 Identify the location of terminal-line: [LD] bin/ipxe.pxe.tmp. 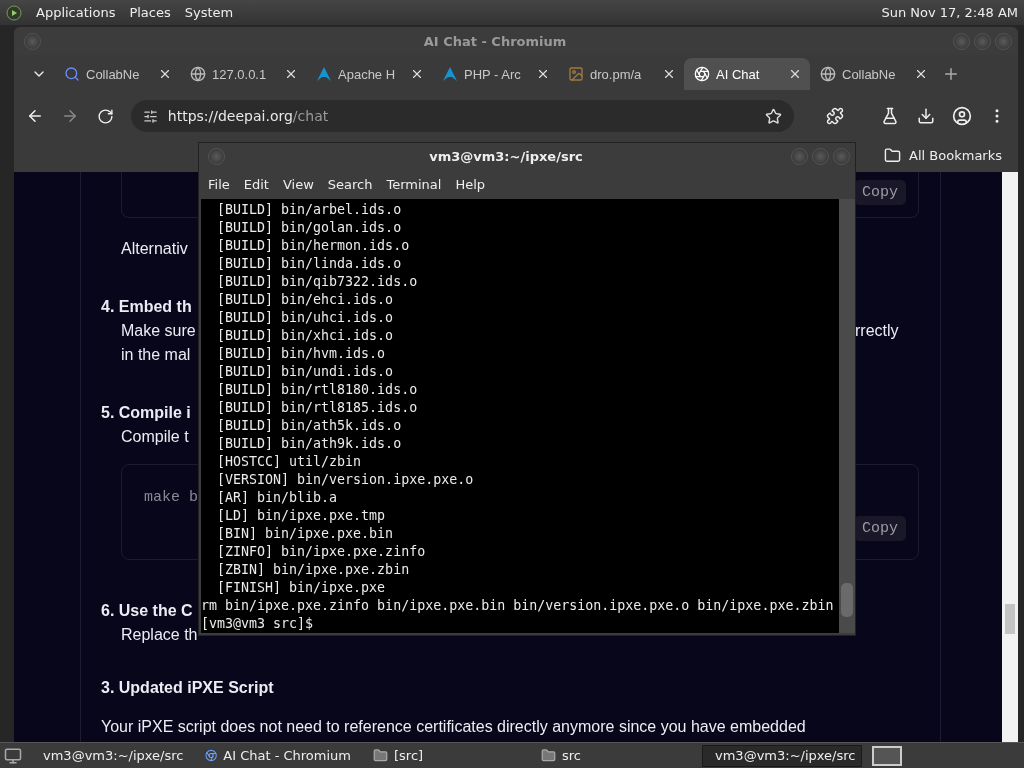
(301, 516).